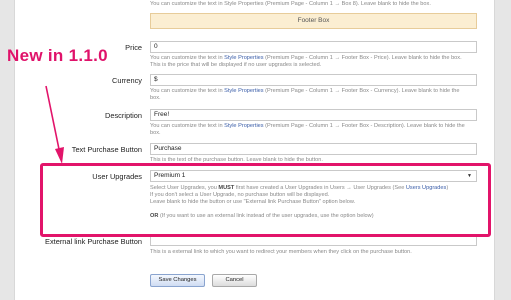  What do you see at coordinates (313, 115) in the screenshot?
I see `description-input: Free!` at bounding box center [313, 115].